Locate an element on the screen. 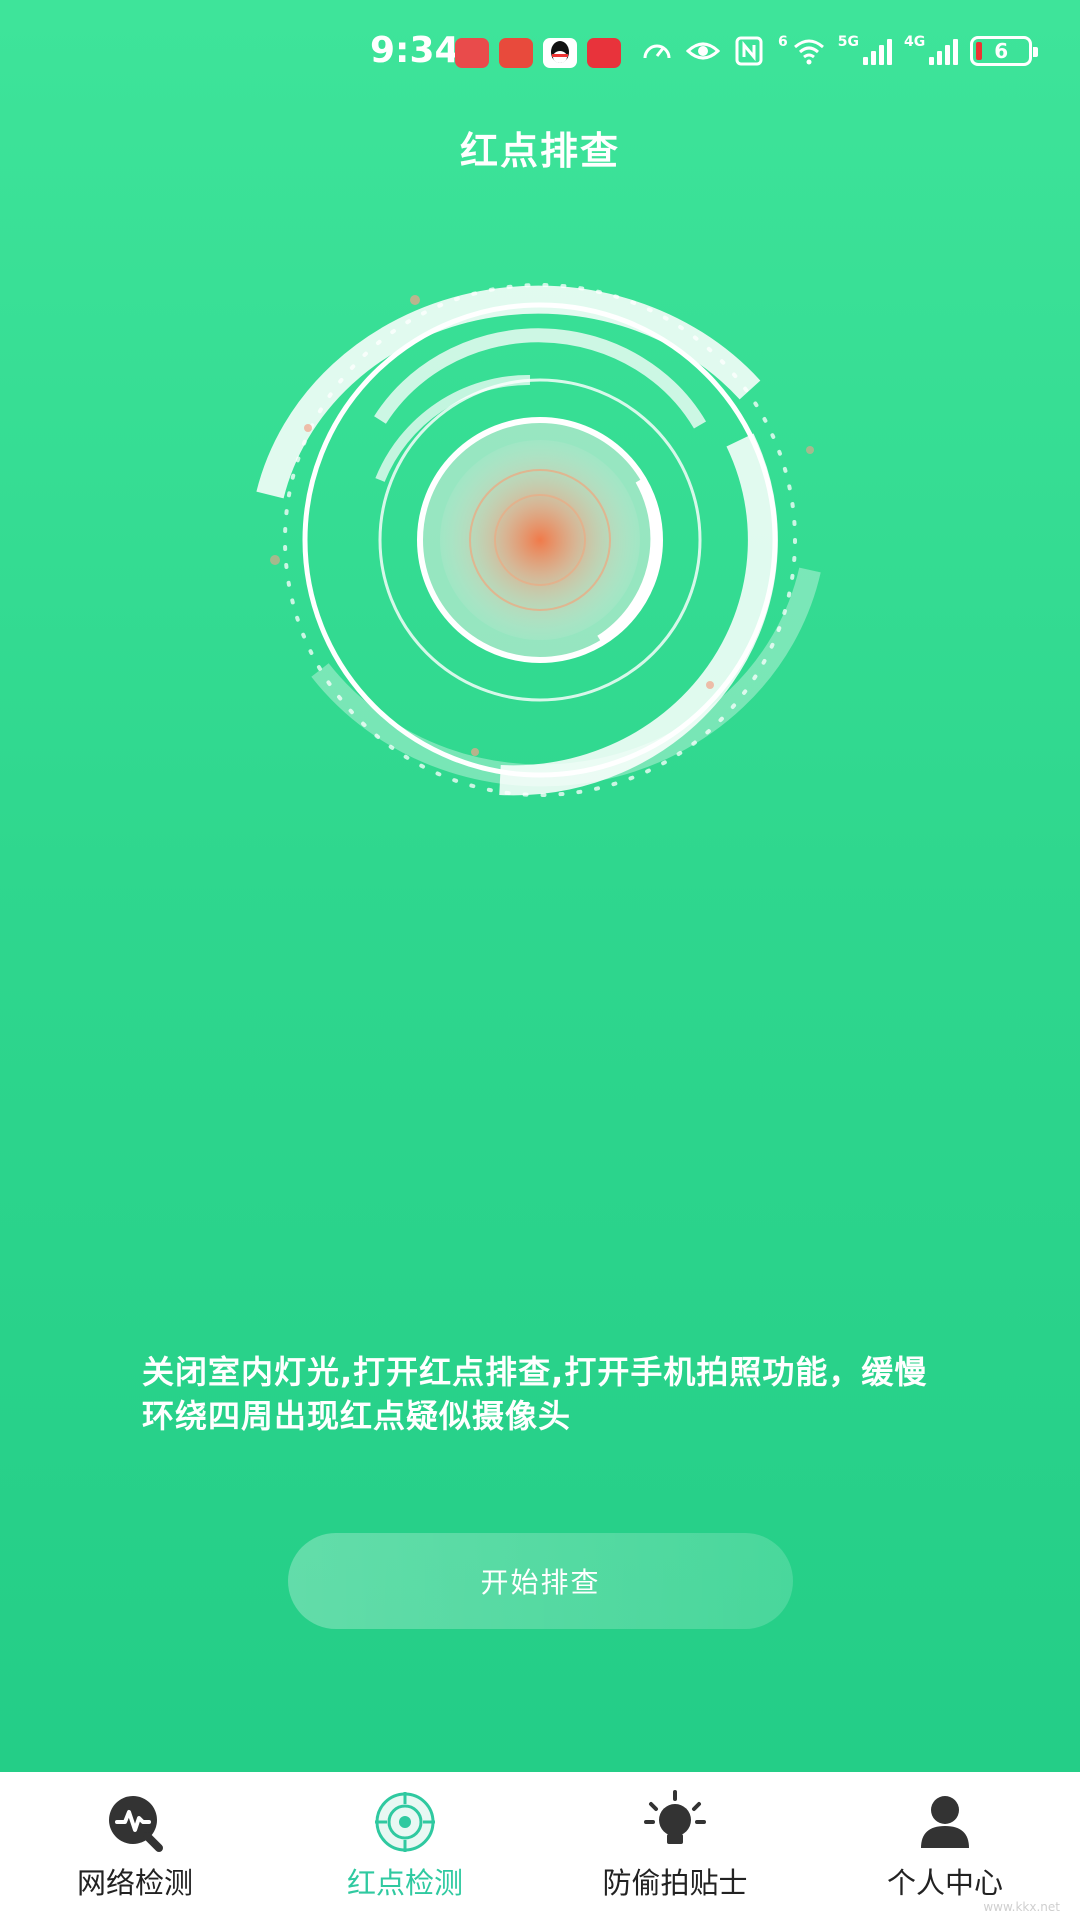 This screenshot has height=1920, width=1080. tab-anti-spy-tips-label: 防偷拍贴士 is located at coordinates (675, 1883).